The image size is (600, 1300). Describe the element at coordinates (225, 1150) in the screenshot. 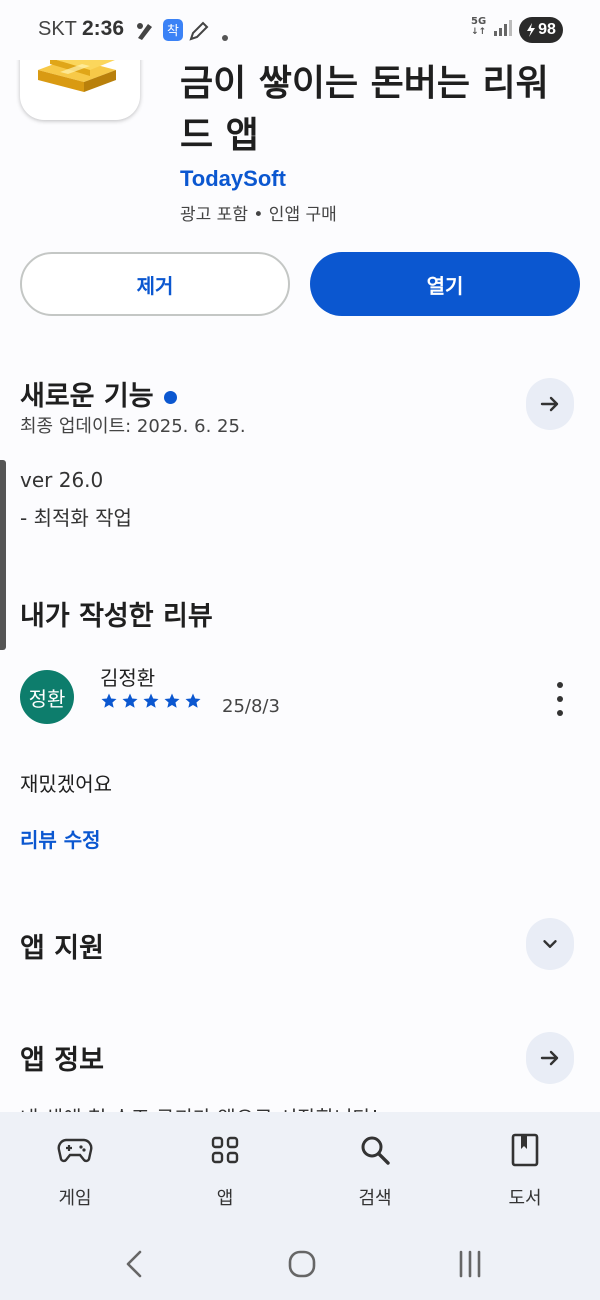

I see `apps-grid-icon` at that location.